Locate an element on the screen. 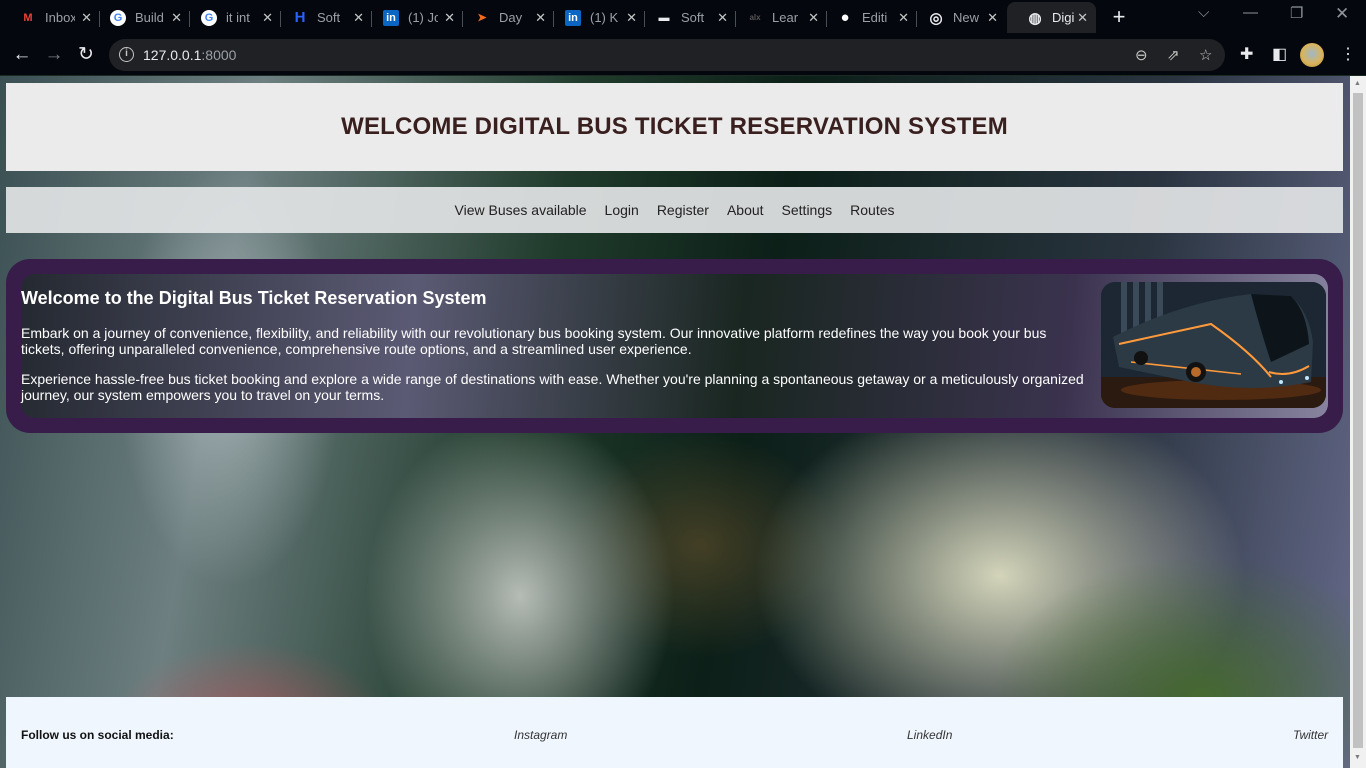 The height and width of the screenshot is (768, 1366). gmail-icon: M is located at coordinates (28, 17).